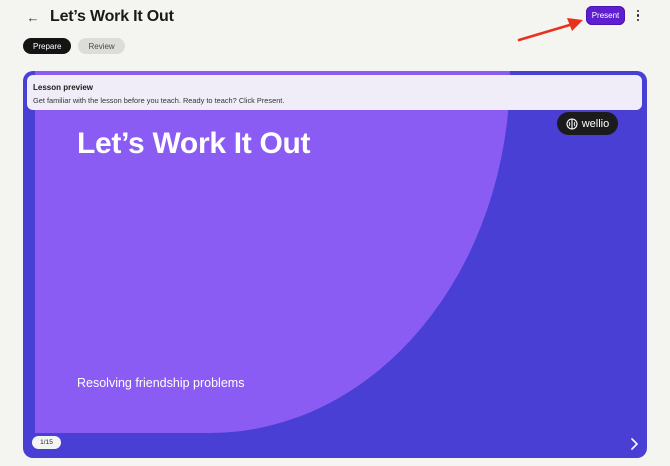 The width and height of the screenshot is (670, 466). What do you see at coordinates (161, 383) in the screenshot?
I see `slide-subtitle: Resolving friendship problems` at bounding box center [161, 383].